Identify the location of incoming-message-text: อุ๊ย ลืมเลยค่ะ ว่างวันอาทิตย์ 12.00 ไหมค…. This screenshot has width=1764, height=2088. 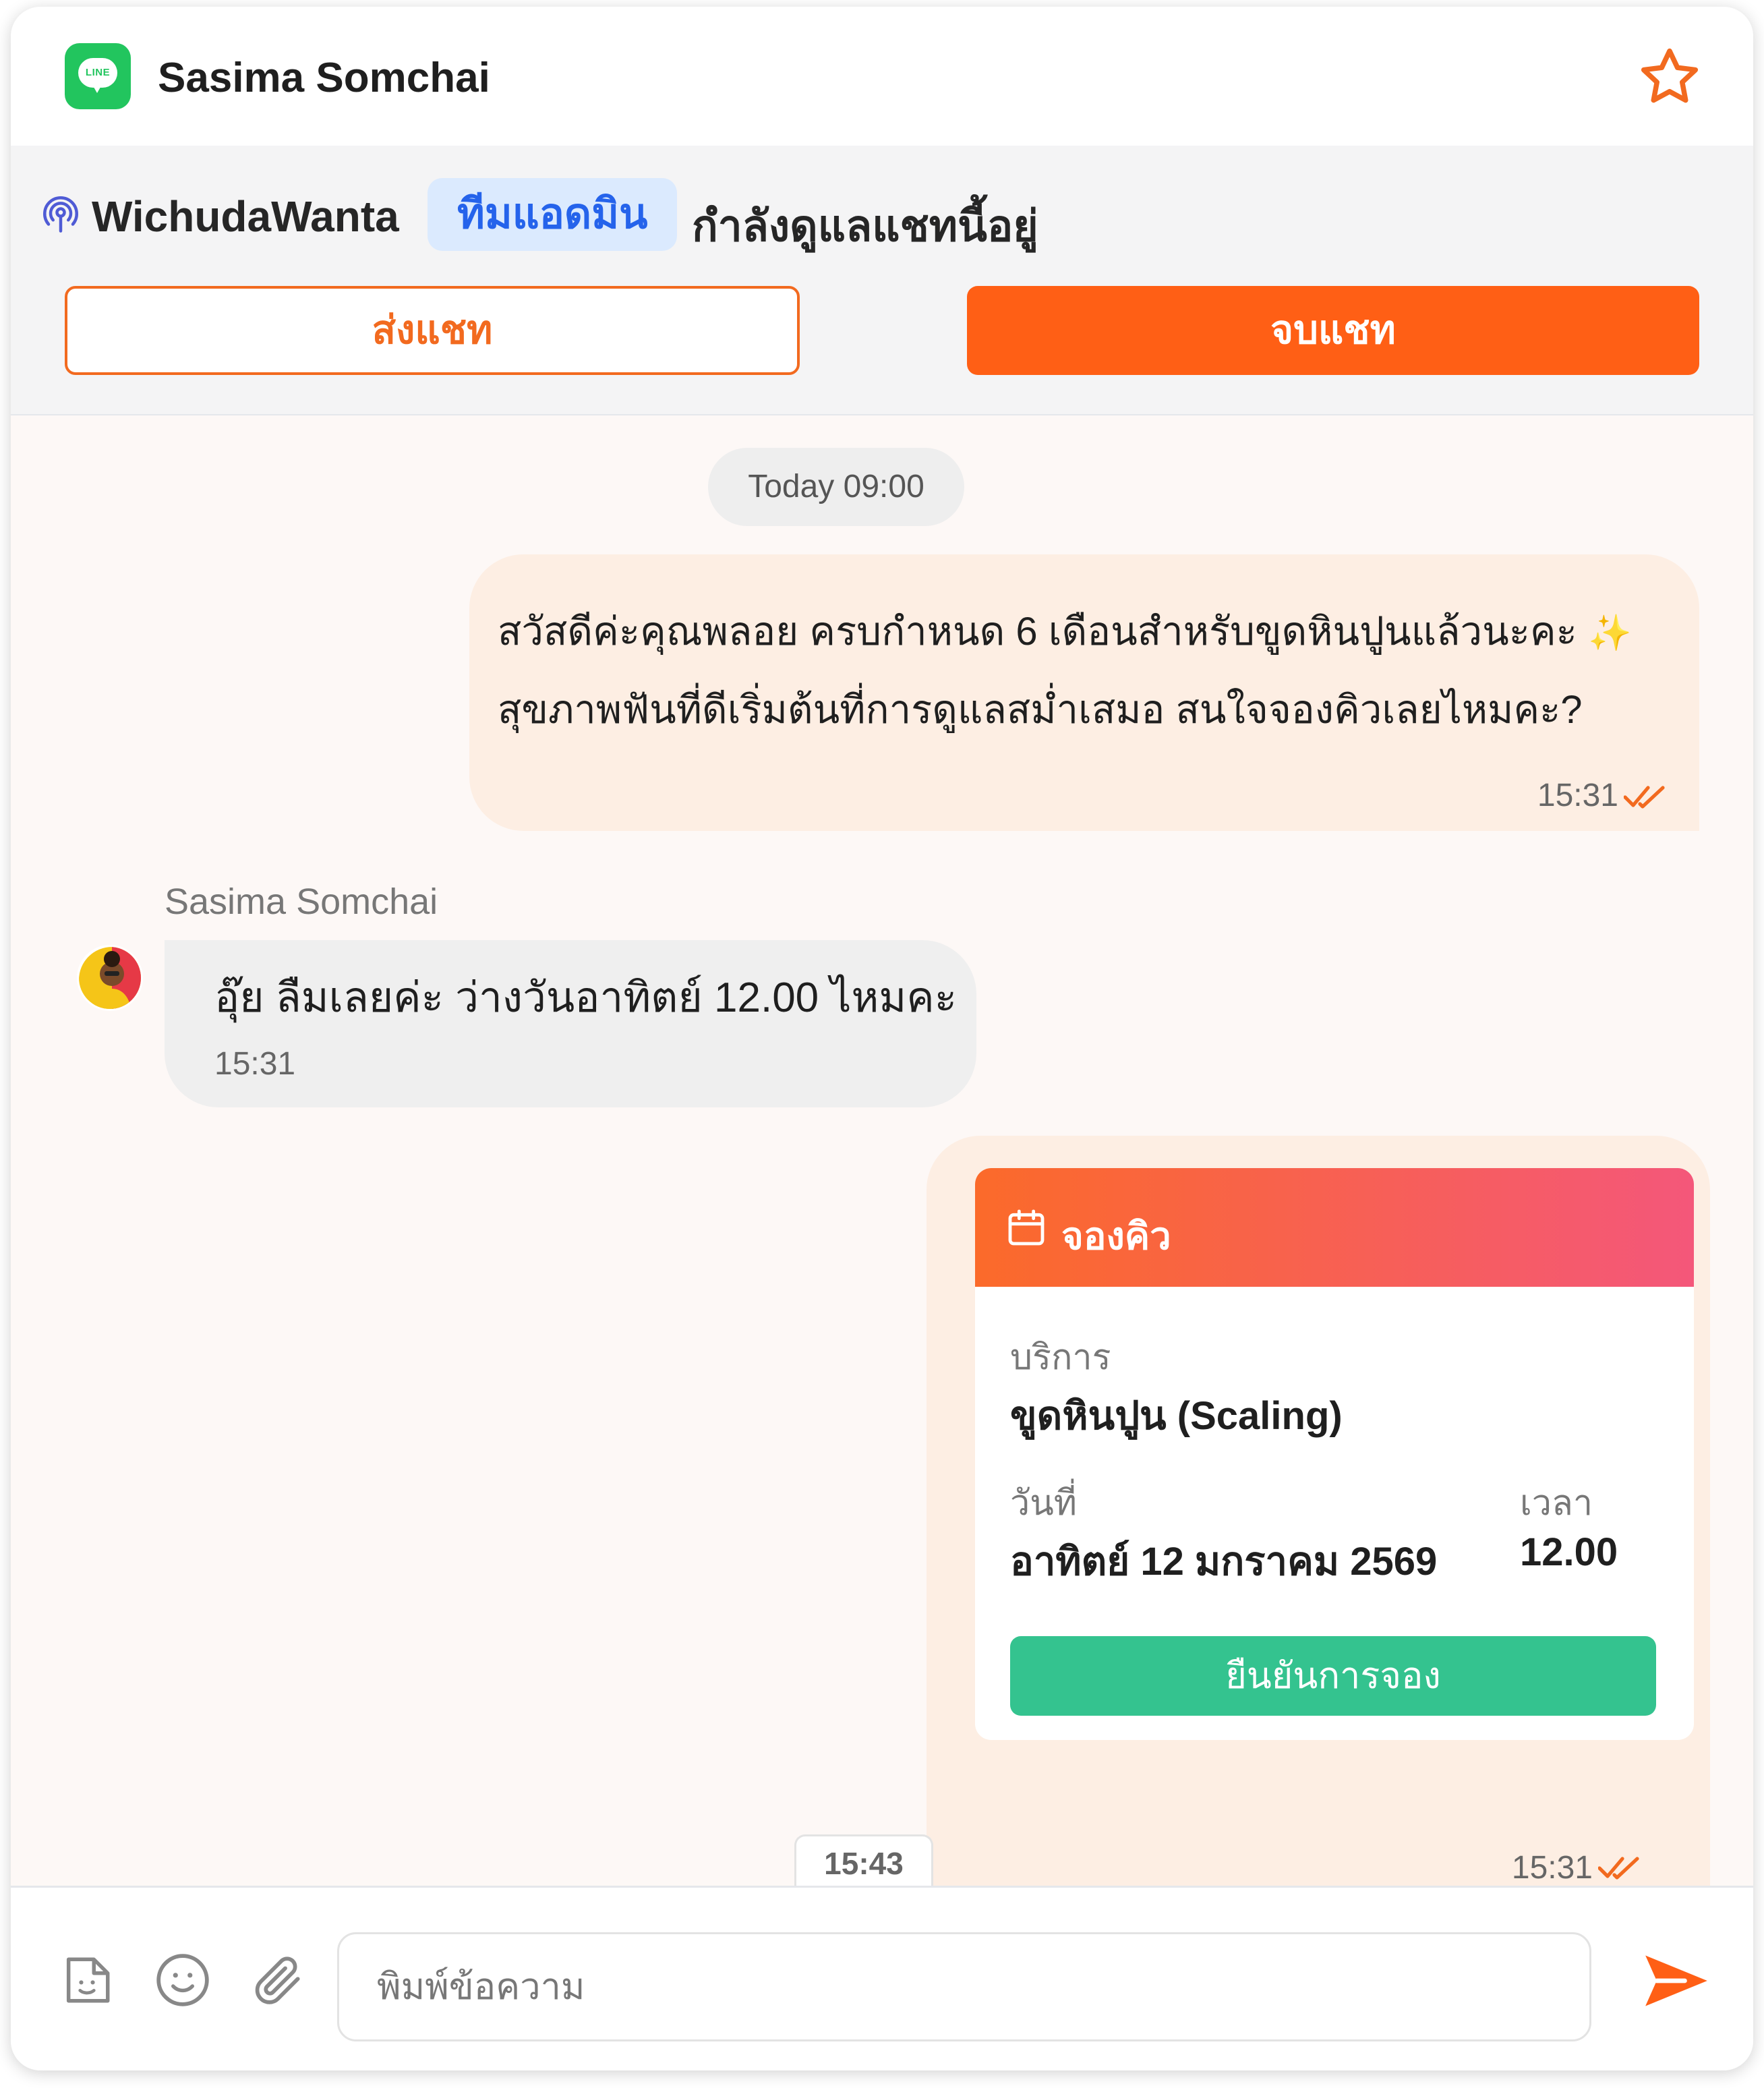
(586, 998).